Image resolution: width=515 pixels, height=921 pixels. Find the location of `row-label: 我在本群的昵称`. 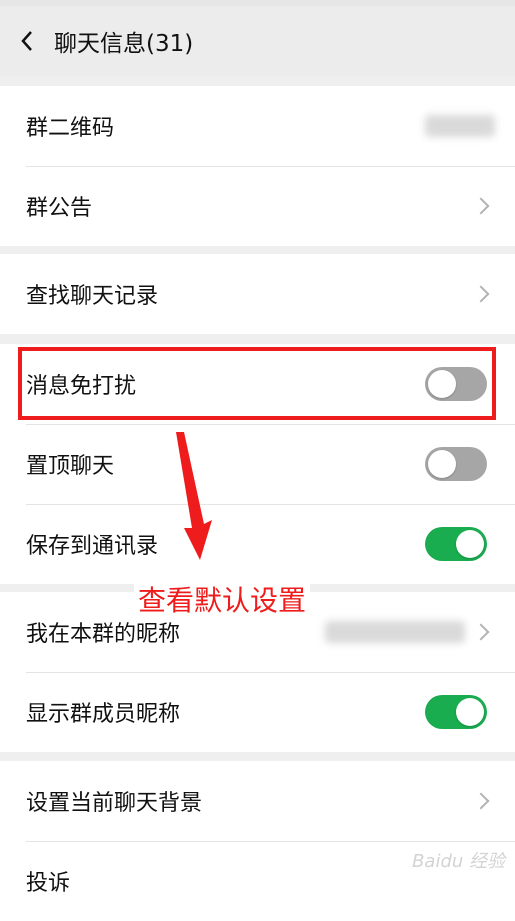

row-label: 我在本群的昵称 is located at coordinates (103, 634).